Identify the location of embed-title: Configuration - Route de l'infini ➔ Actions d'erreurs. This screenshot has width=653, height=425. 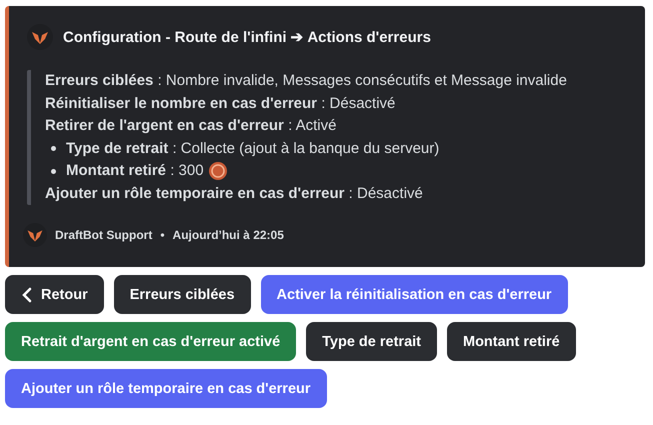
(247, 37).